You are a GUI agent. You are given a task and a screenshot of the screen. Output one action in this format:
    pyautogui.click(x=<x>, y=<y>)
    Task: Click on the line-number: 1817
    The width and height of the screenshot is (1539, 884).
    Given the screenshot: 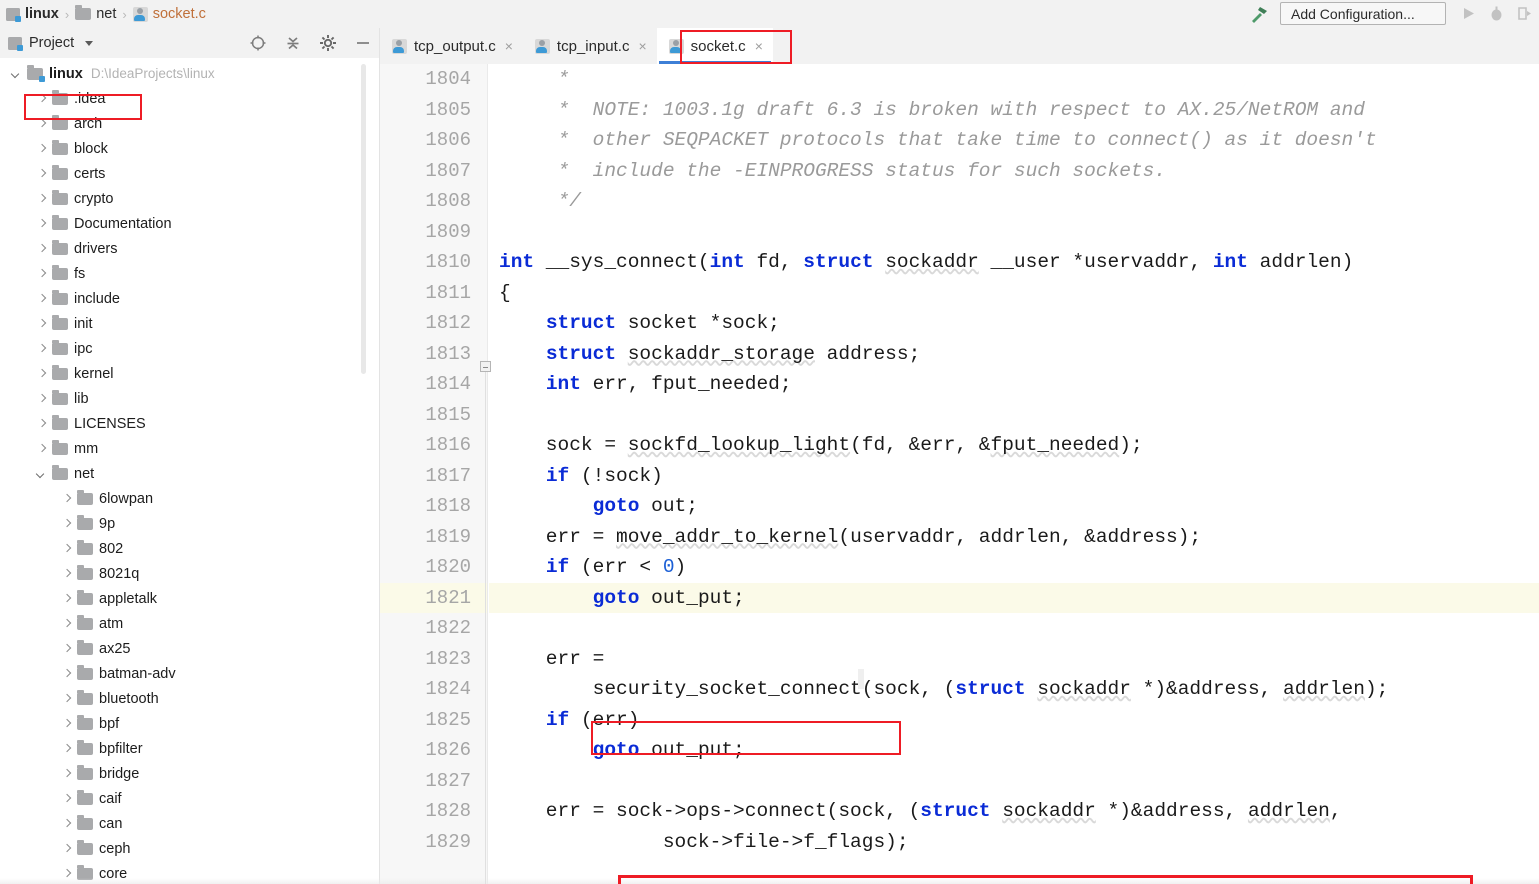 What is the action you would take?
    pyautogui.click(x=433, y=476)
    